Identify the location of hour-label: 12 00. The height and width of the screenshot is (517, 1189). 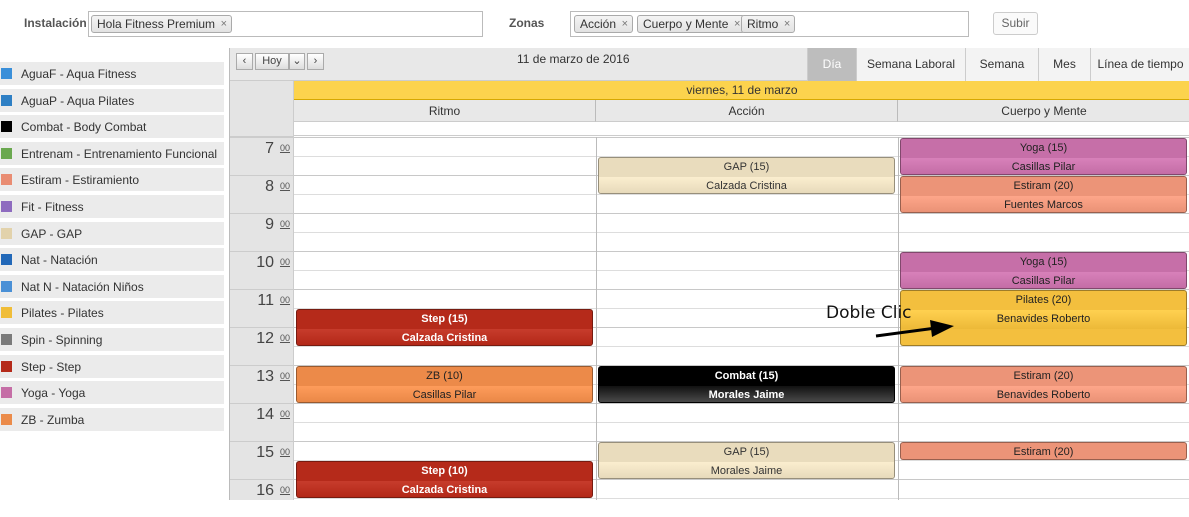
(262, 346).